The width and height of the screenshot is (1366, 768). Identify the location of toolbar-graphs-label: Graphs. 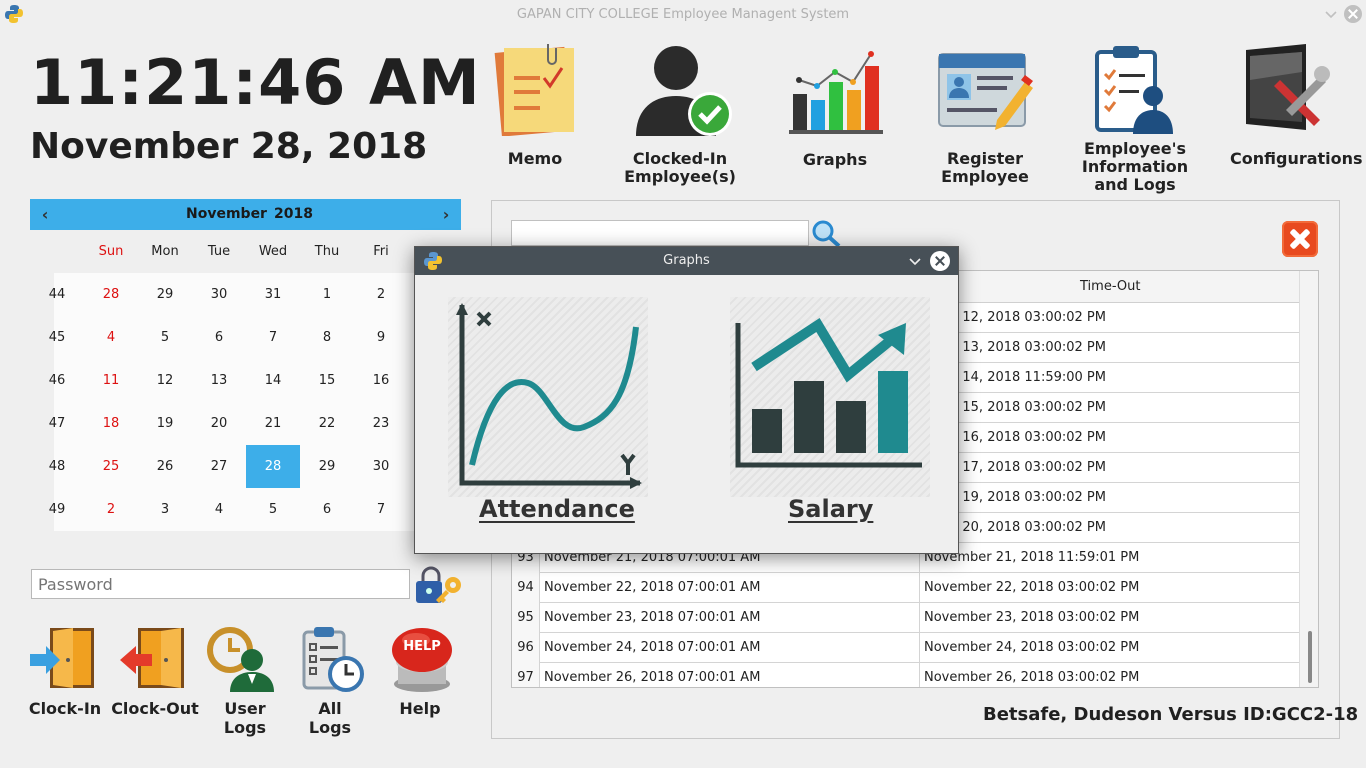
(835, 160).